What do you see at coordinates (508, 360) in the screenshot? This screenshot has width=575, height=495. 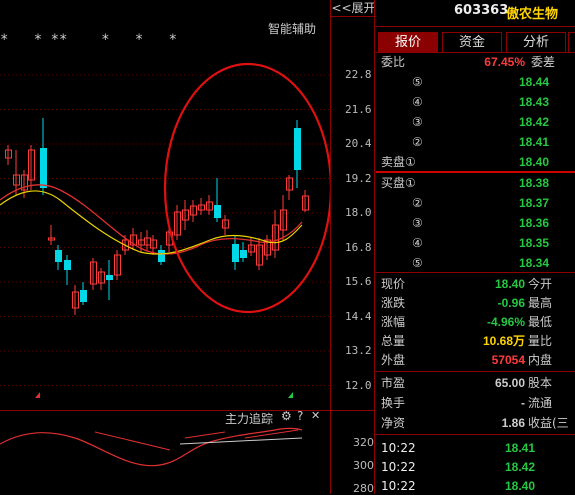 I see `stat-value: 57054` at bounding box center [508, 360].